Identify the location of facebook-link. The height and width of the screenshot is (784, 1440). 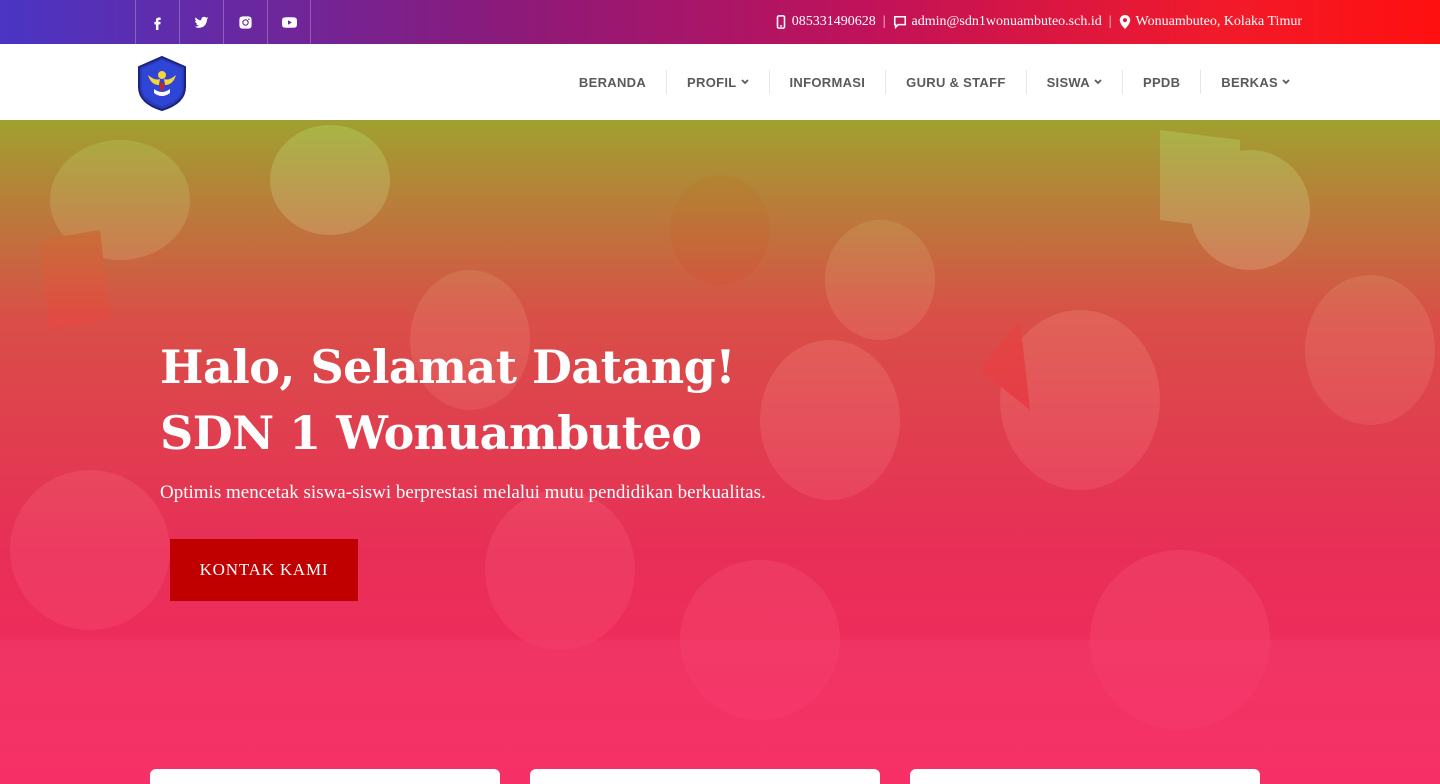
(157, 22).